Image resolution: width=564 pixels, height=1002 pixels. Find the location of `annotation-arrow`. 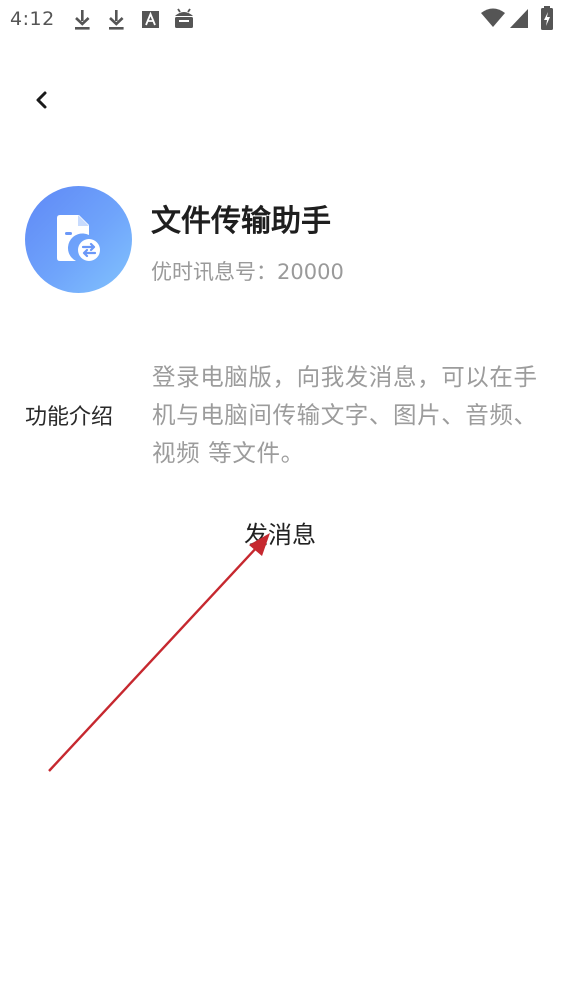

annotation-arrow is located at coordinates (159, 652).